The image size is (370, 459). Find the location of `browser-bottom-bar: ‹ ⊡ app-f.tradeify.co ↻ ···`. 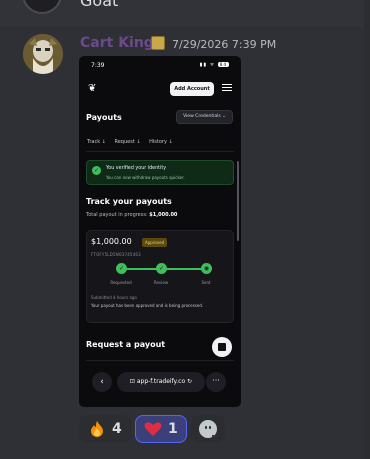

browser-bottom-bar: ‹ ⊡ app-f.tradeify.co ↻ ··· is located at coordinates (160, 386).